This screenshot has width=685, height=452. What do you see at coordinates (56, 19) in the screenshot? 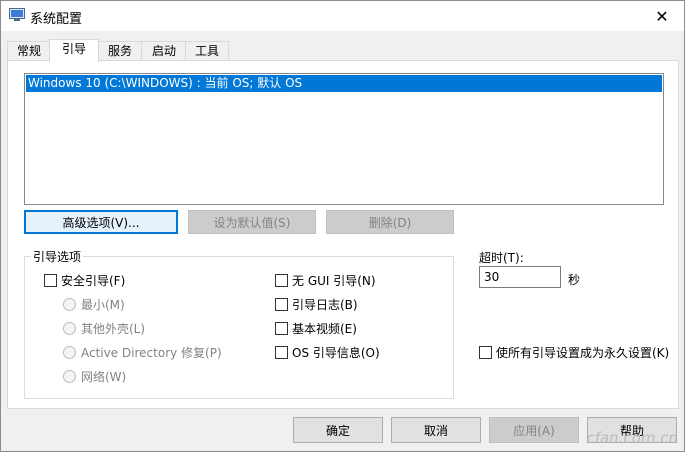
I see `window-title: 系统配置` at bounding box center [56, 19].